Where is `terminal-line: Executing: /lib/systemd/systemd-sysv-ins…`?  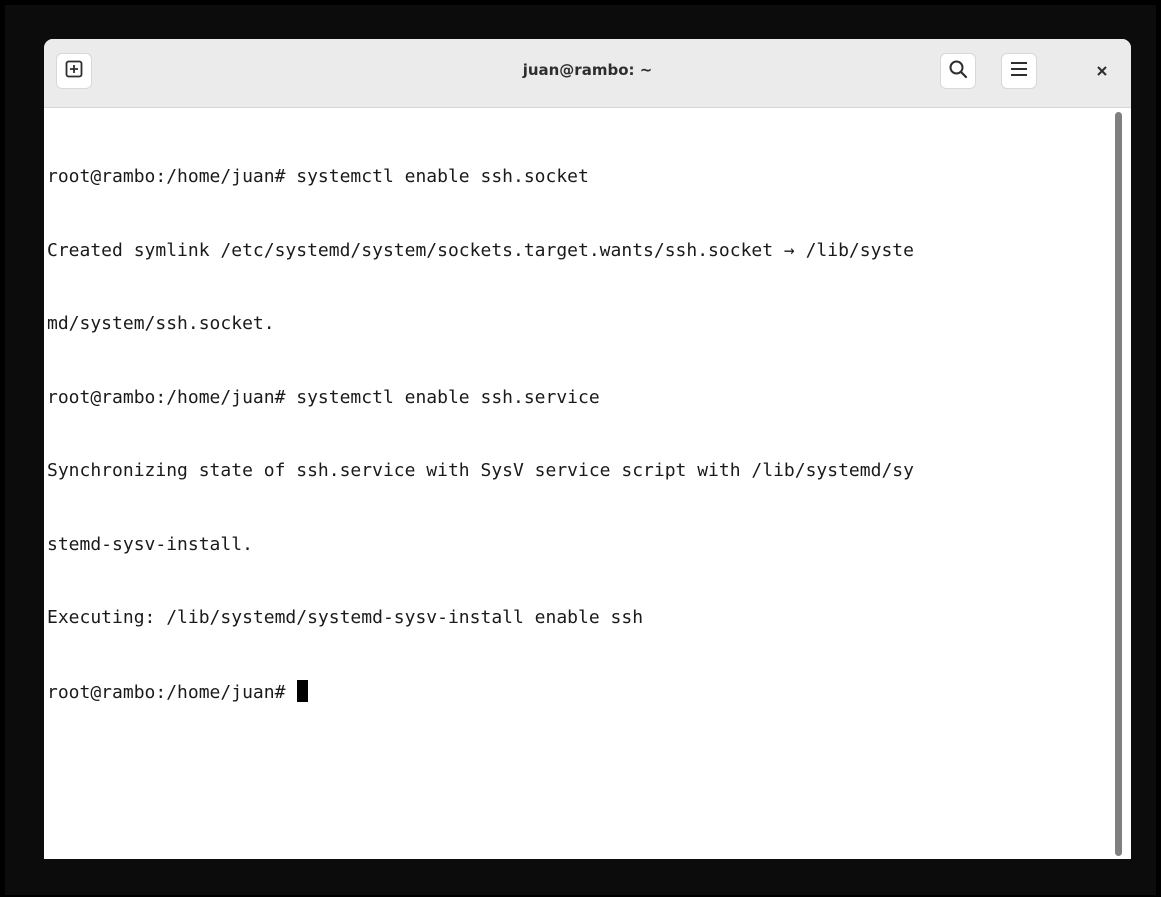
terminal-line: Executing: /lib/systemd/systemd-sysv-ins… is located at coordinates (345, 617).